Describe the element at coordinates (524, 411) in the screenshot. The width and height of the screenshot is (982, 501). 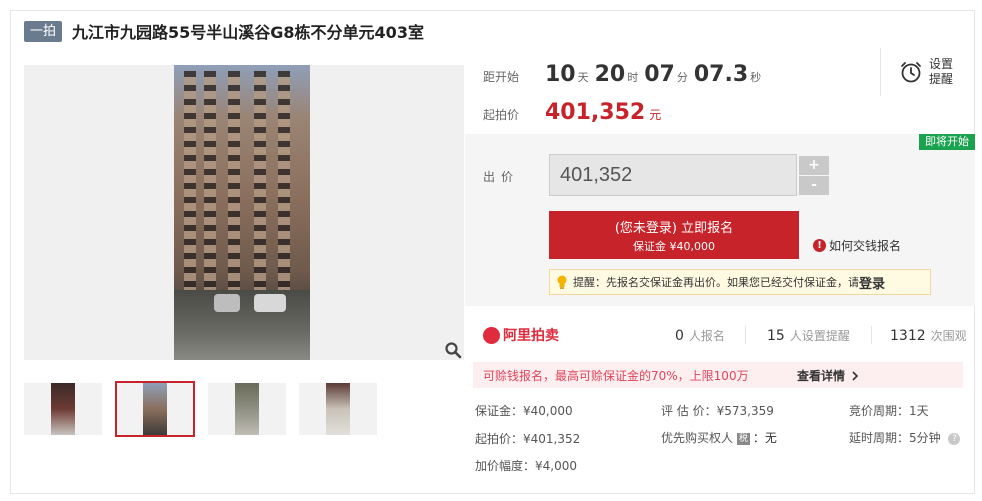
I see `deposit-info: 保证金：¥40,000` at that location.